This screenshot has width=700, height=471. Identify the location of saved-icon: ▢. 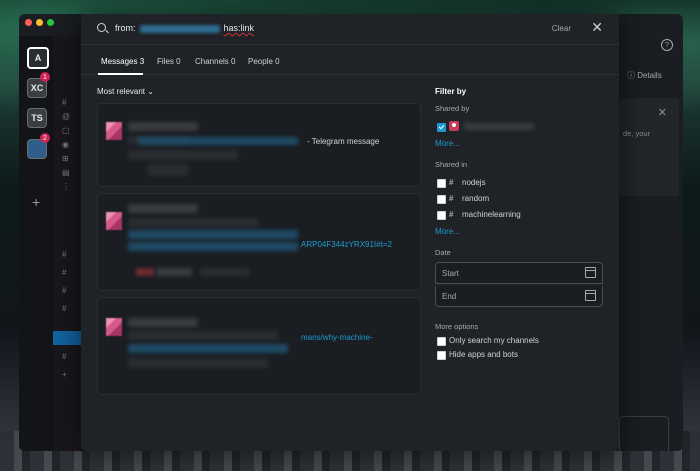
(66, 130).